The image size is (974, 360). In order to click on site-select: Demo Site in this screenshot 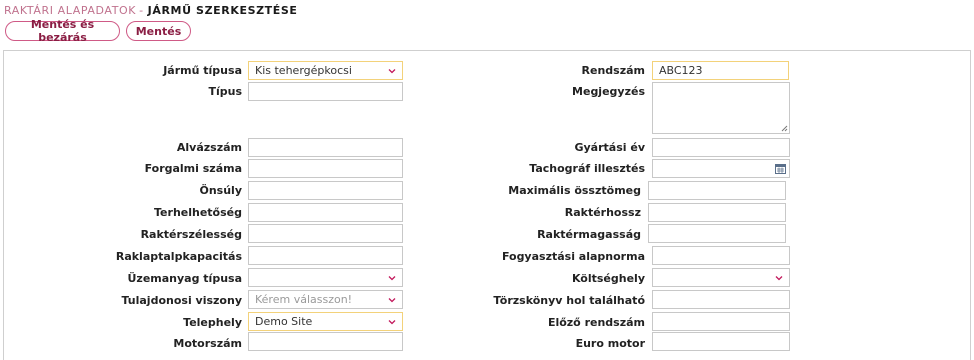, I will do `click(325, 321)`.